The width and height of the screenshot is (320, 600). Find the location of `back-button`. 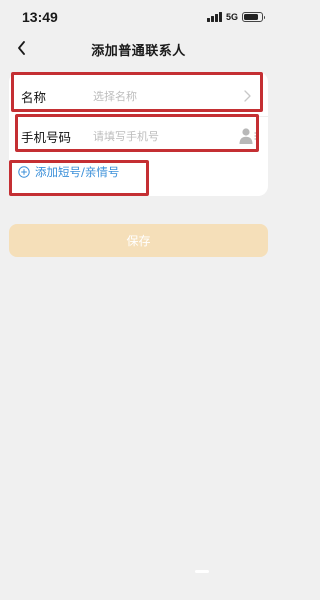

back-button is located at coordinates (21, 48).